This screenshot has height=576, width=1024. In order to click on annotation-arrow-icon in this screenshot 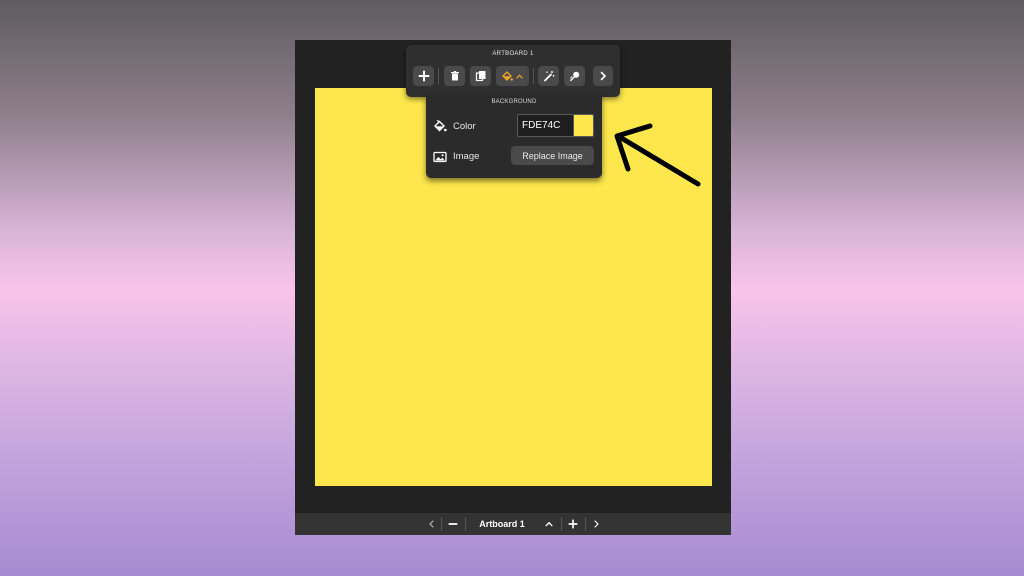, I will do `click(657, 155)`.